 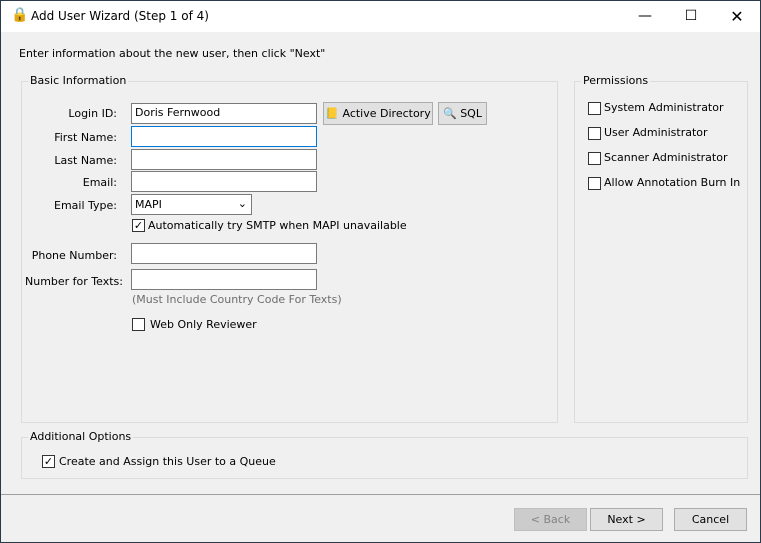 What do you see at coordinates (242, 203) in the screenshot?
I see `chevron-down-icon: ⌄` at bounding box center [242, 203].